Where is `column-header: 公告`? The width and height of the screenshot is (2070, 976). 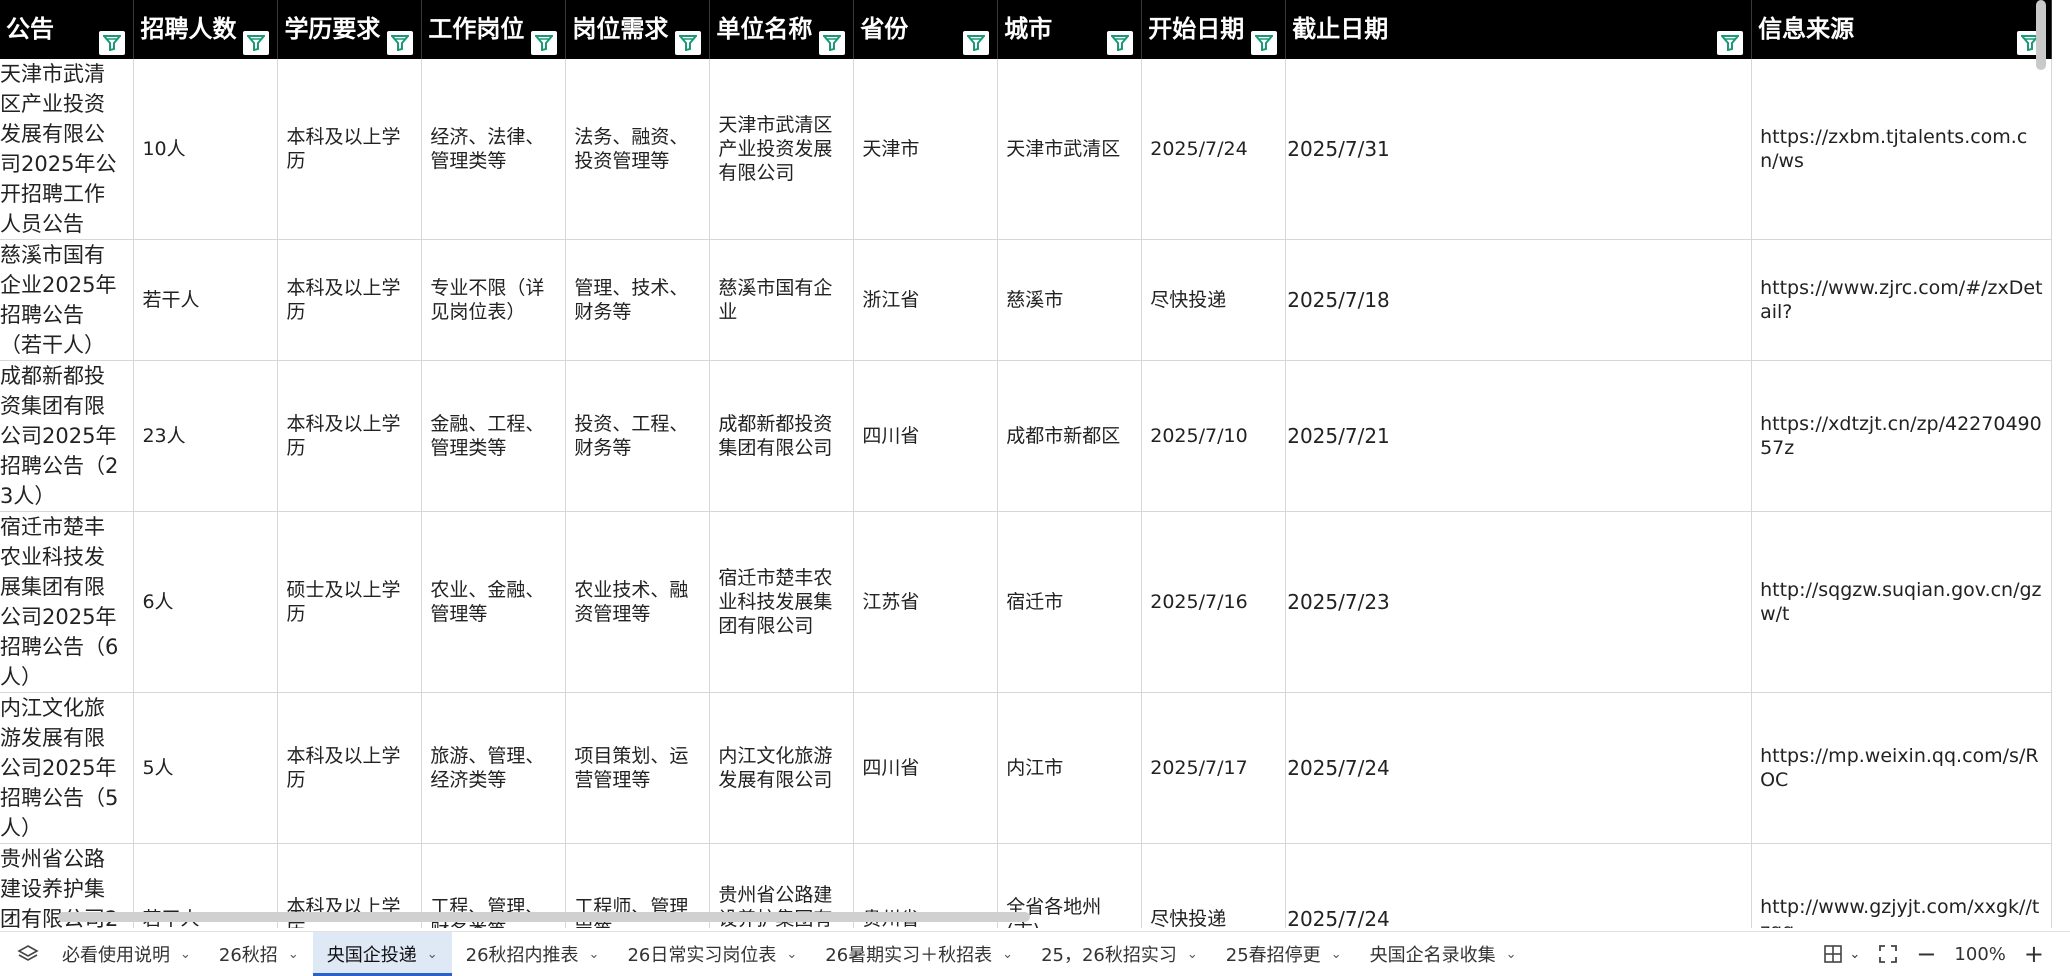
column-header: 公告 is located at coordinates (67, 29).